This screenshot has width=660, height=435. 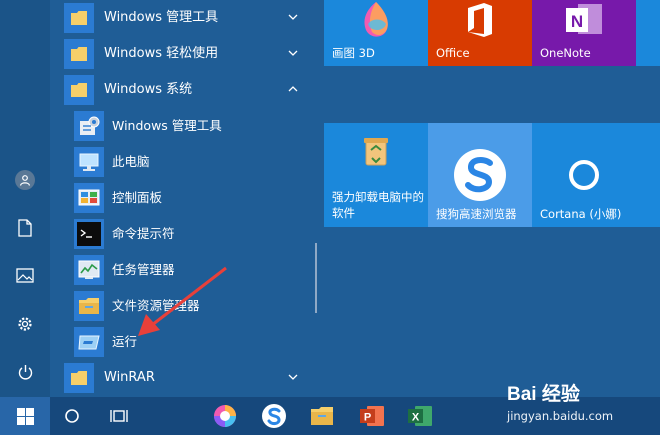 I want to click on this-pc-icon, so click(x=89, y=162).